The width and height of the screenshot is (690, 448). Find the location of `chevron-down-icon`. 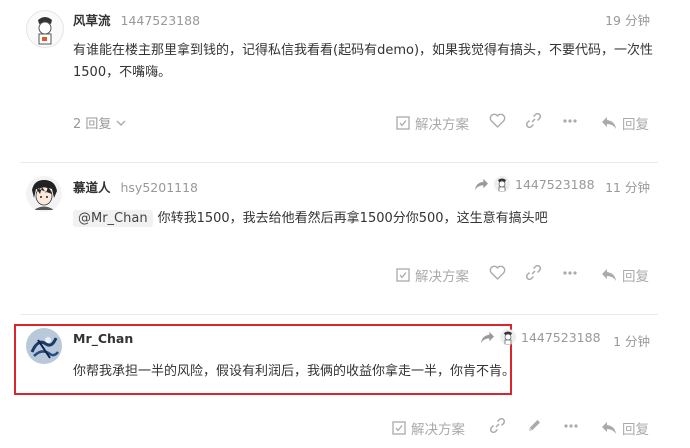

chevron-down-icon is located at coordinates (121, 123).